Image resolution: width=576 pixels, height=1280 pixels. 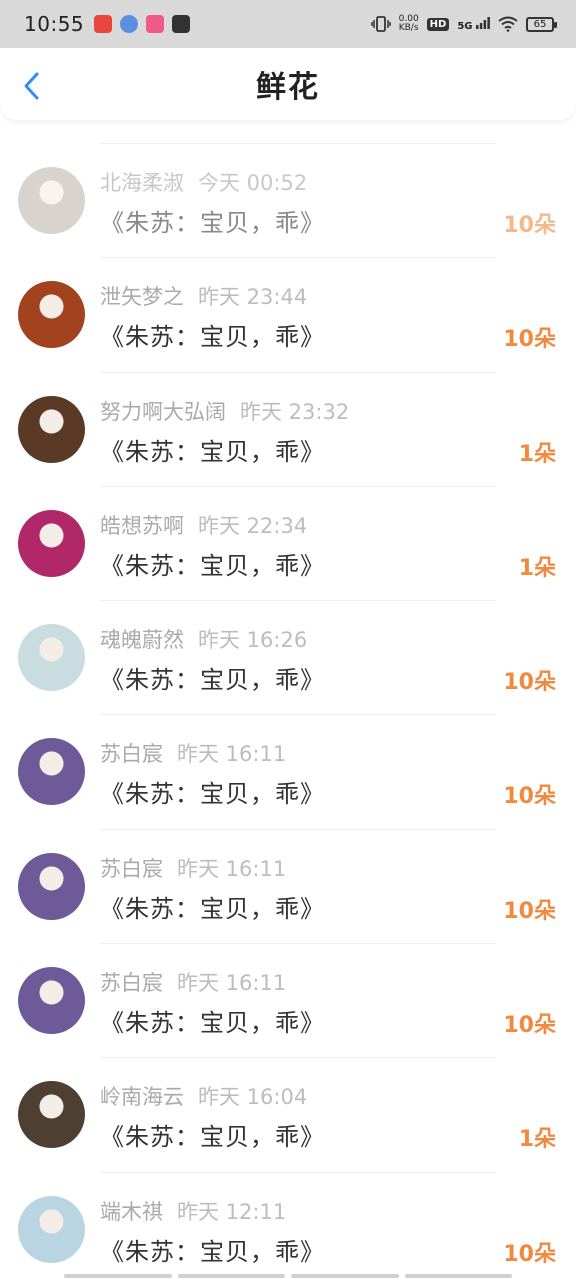 I want to click on user-name: 岭南海云, so click(x=142, y=1097).